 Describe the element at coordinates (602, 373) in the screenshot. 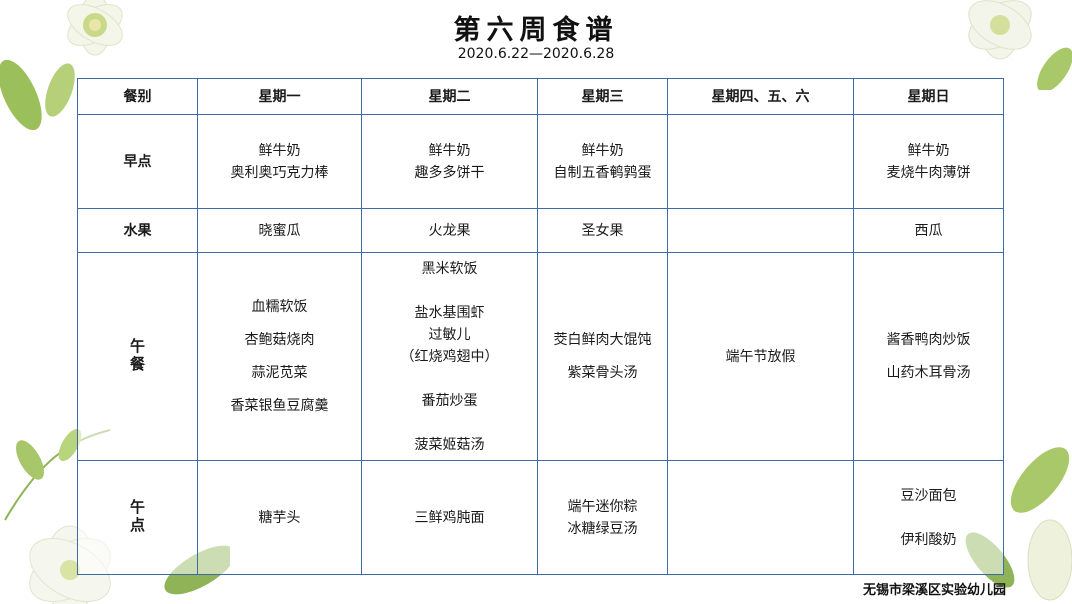

I see `menu-item: 紫菜骨头汤` at that location.